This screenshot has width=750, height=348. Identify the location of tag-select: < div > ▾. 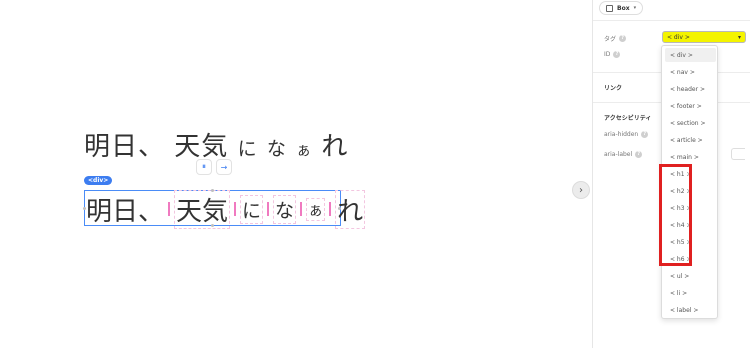
(704, 37).